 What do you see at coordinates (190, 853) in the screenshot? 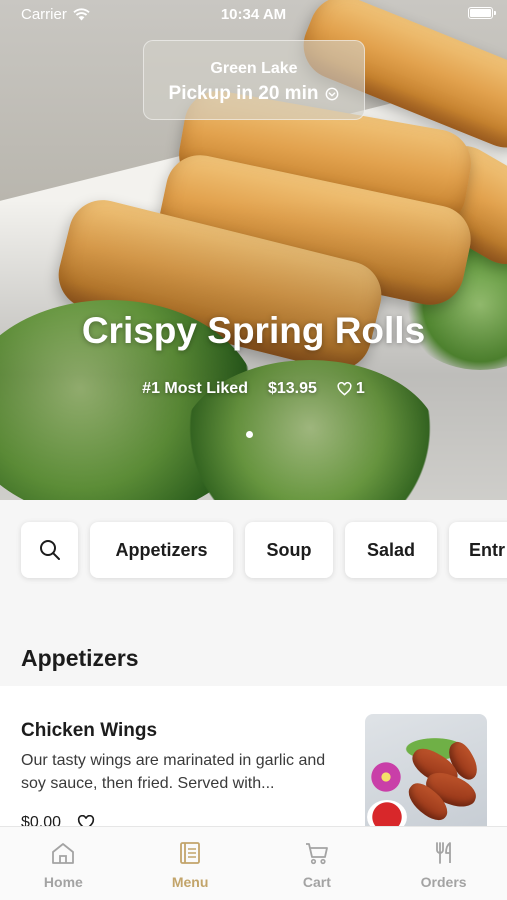
I see `menu-book-icon` at bounding box center [190, 853].